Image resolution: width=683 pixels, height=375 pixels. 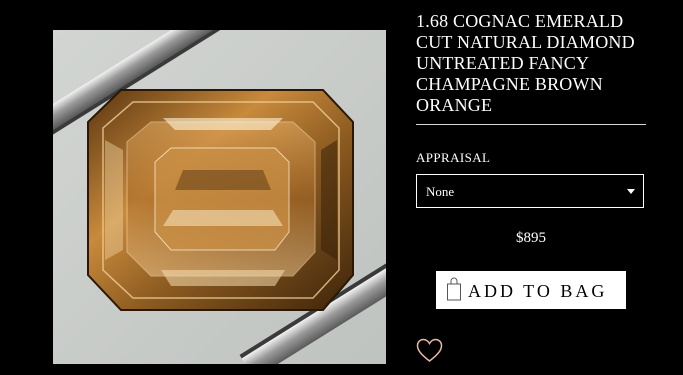 I want to click on price: $895, so click(x=531, y=238).